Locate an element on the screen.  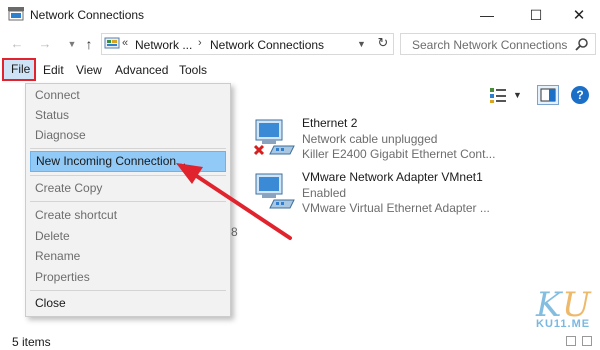
menu-item-status: Status is located at coordinates (128, 115).